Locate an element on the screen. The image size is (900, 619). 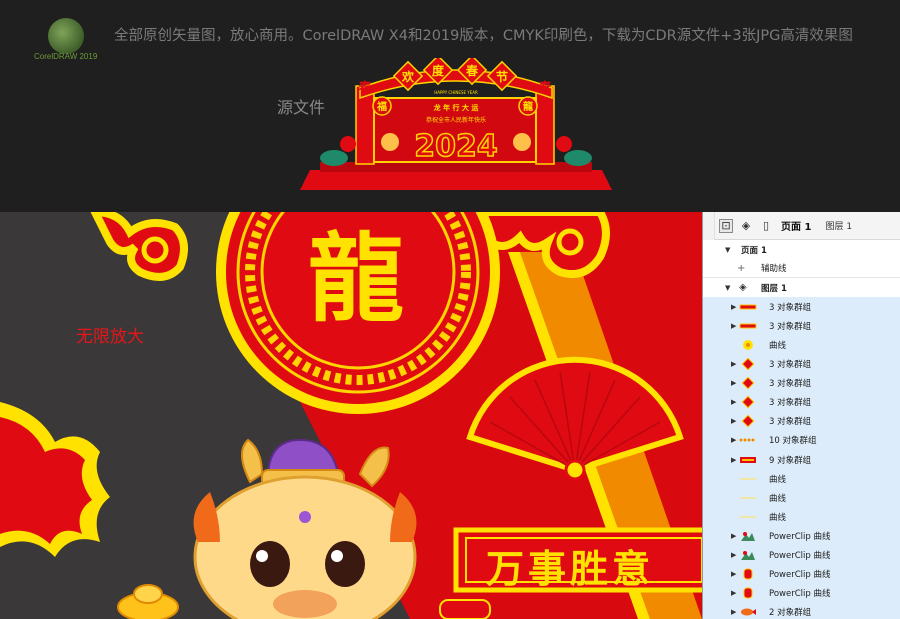
logo-caption: CorelDRAW 2019 is located at coordinates (66, 56).